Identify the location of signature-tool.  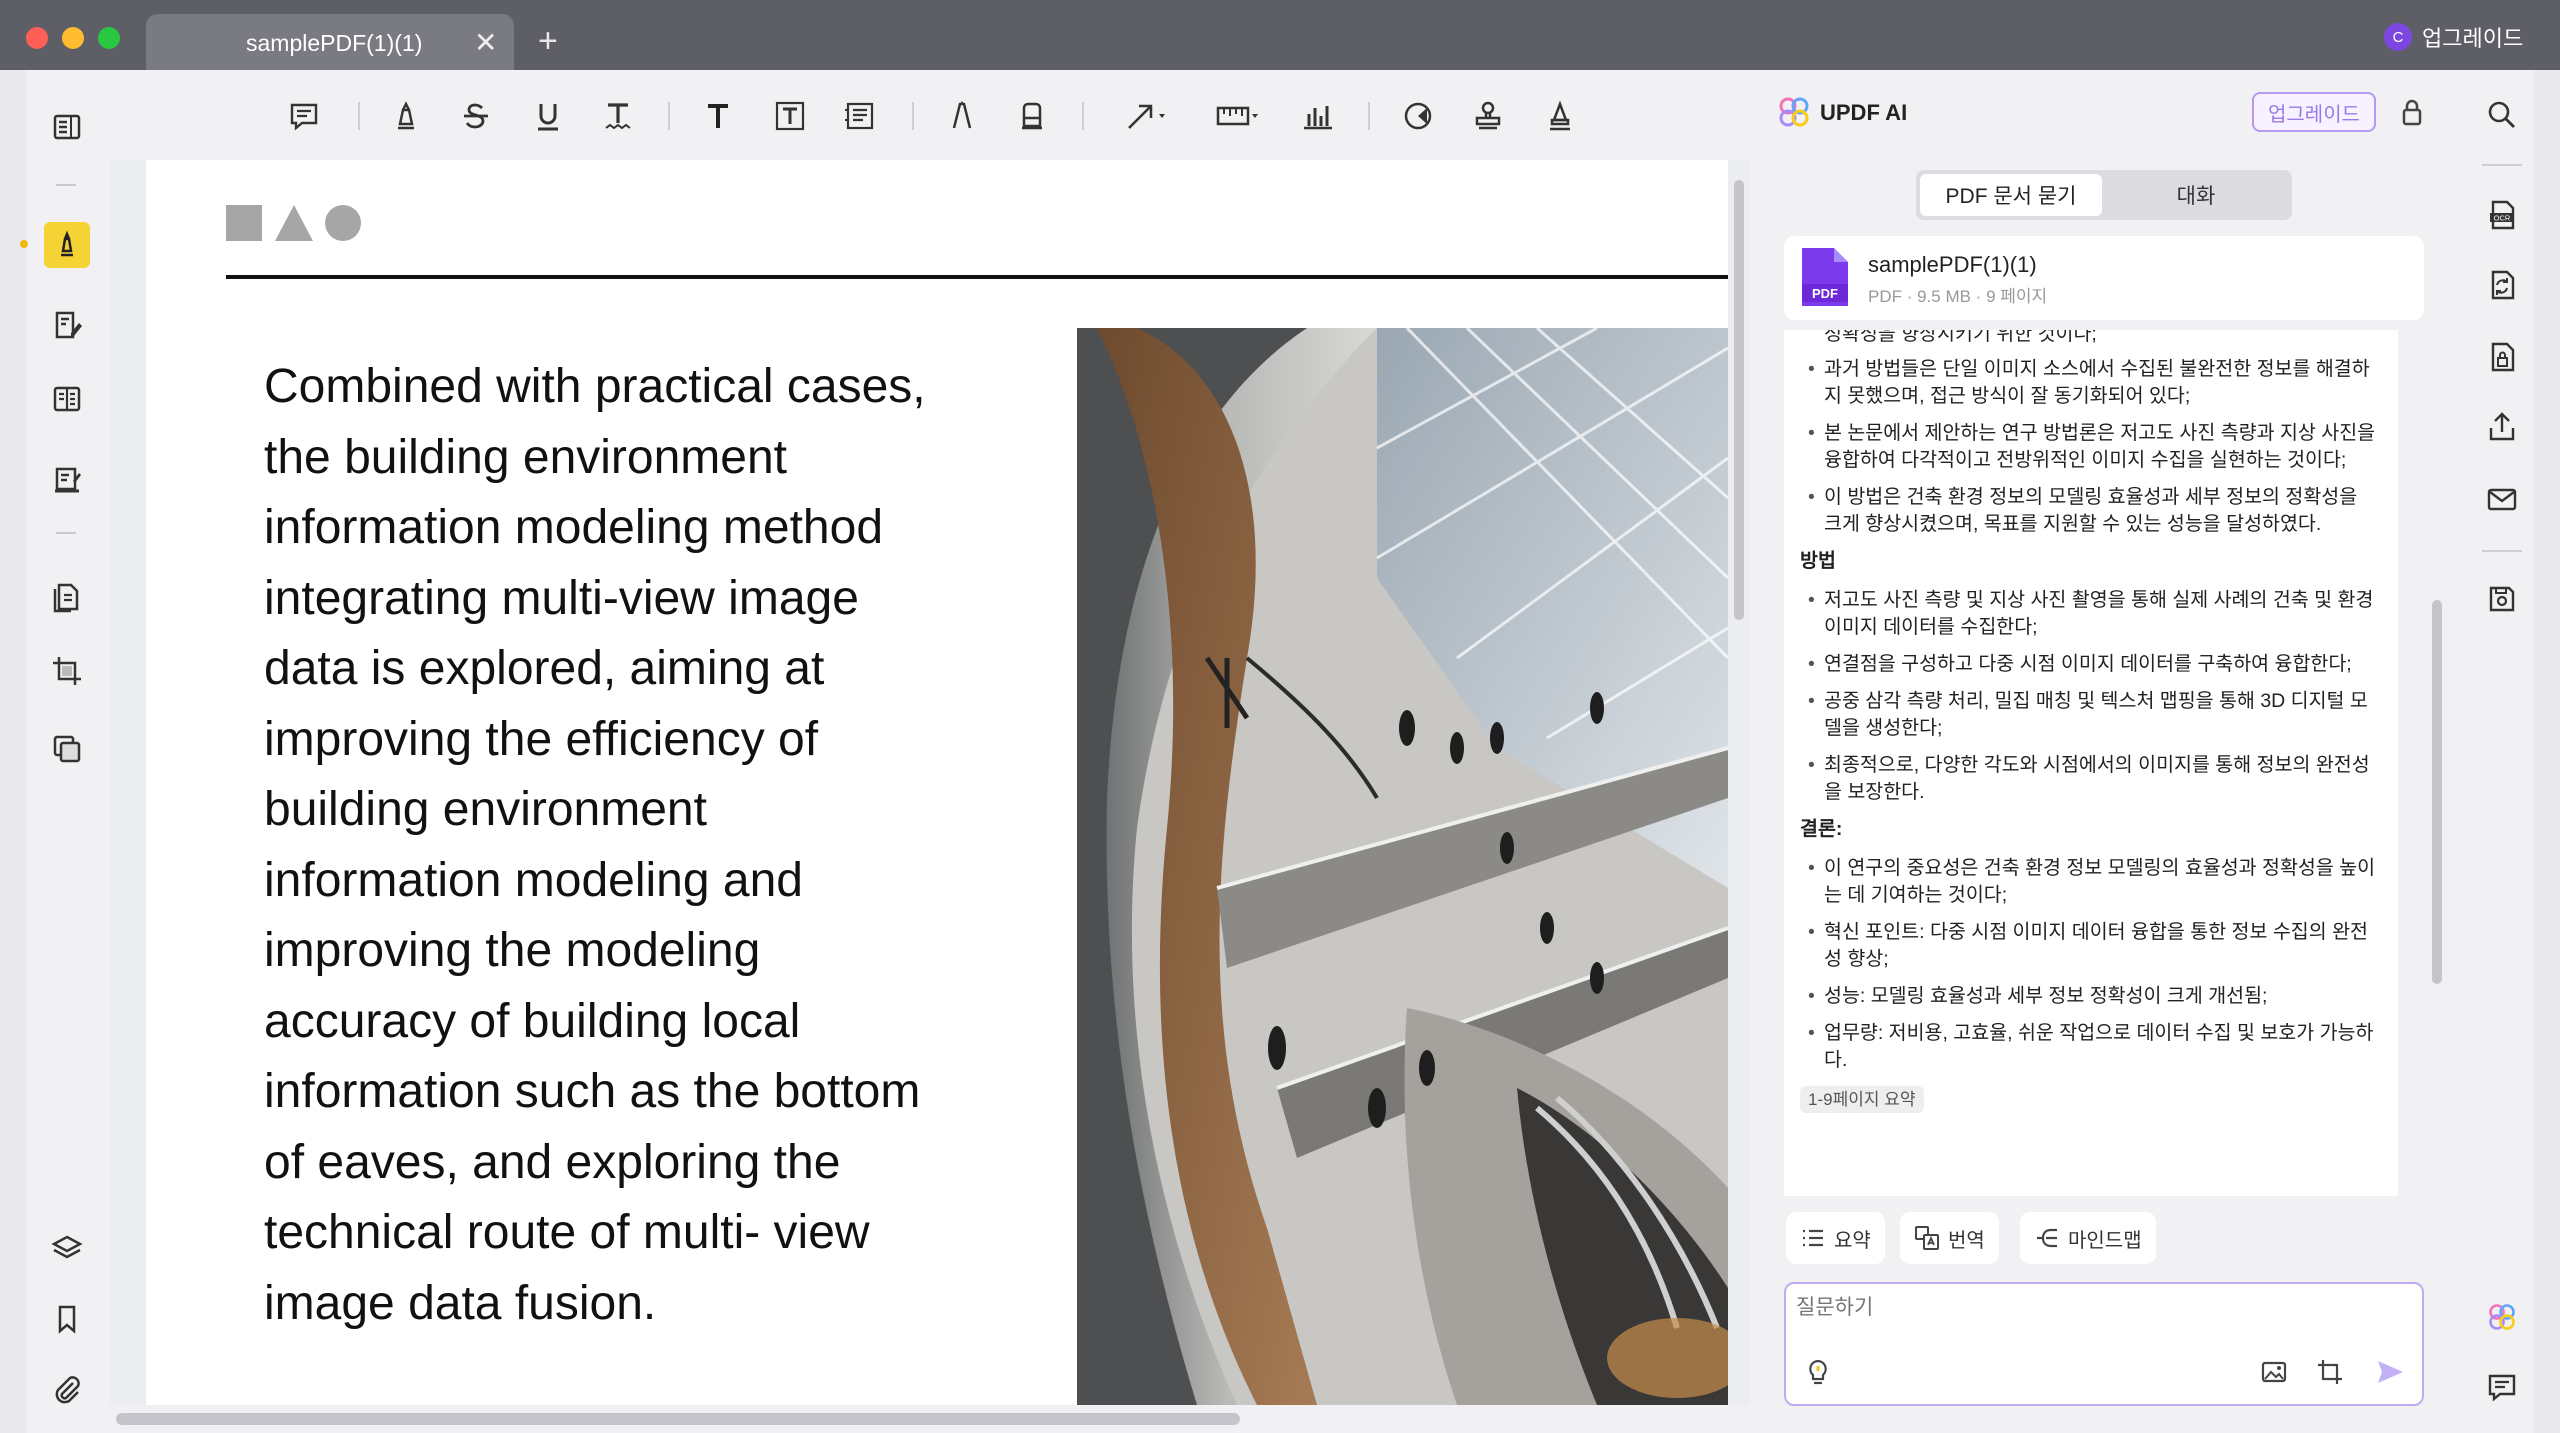
(1560, 116).